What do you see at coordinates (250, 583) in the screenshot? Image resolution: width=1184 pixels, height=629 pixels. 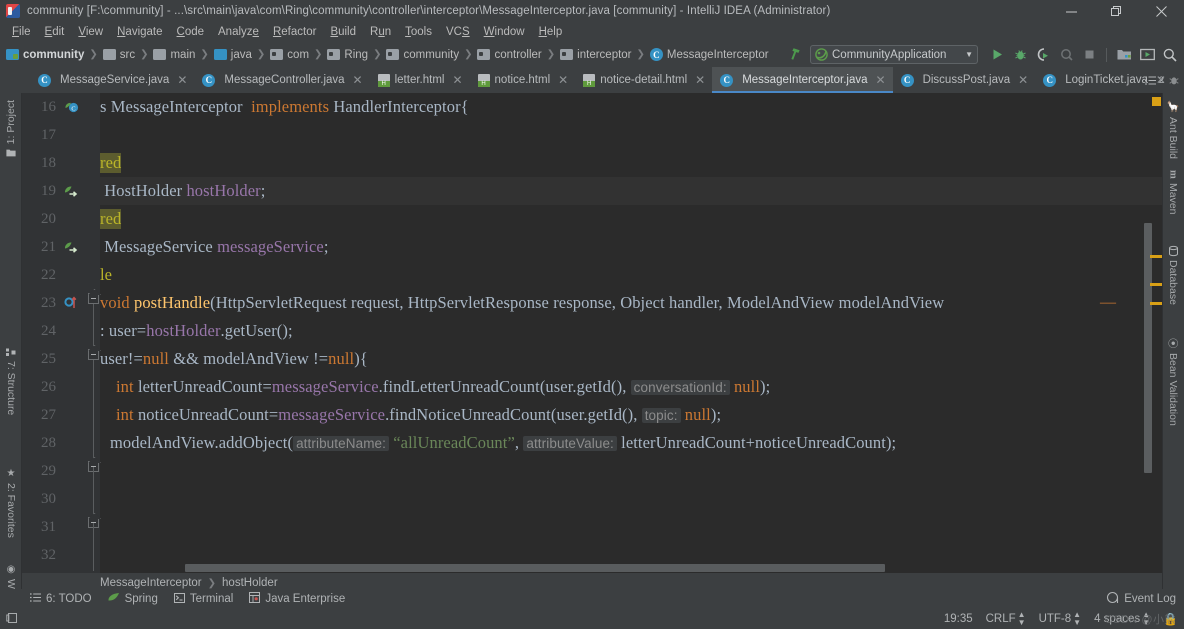 I see `breadcrumb-member: hostHolder` at bounding box center [250, 583].